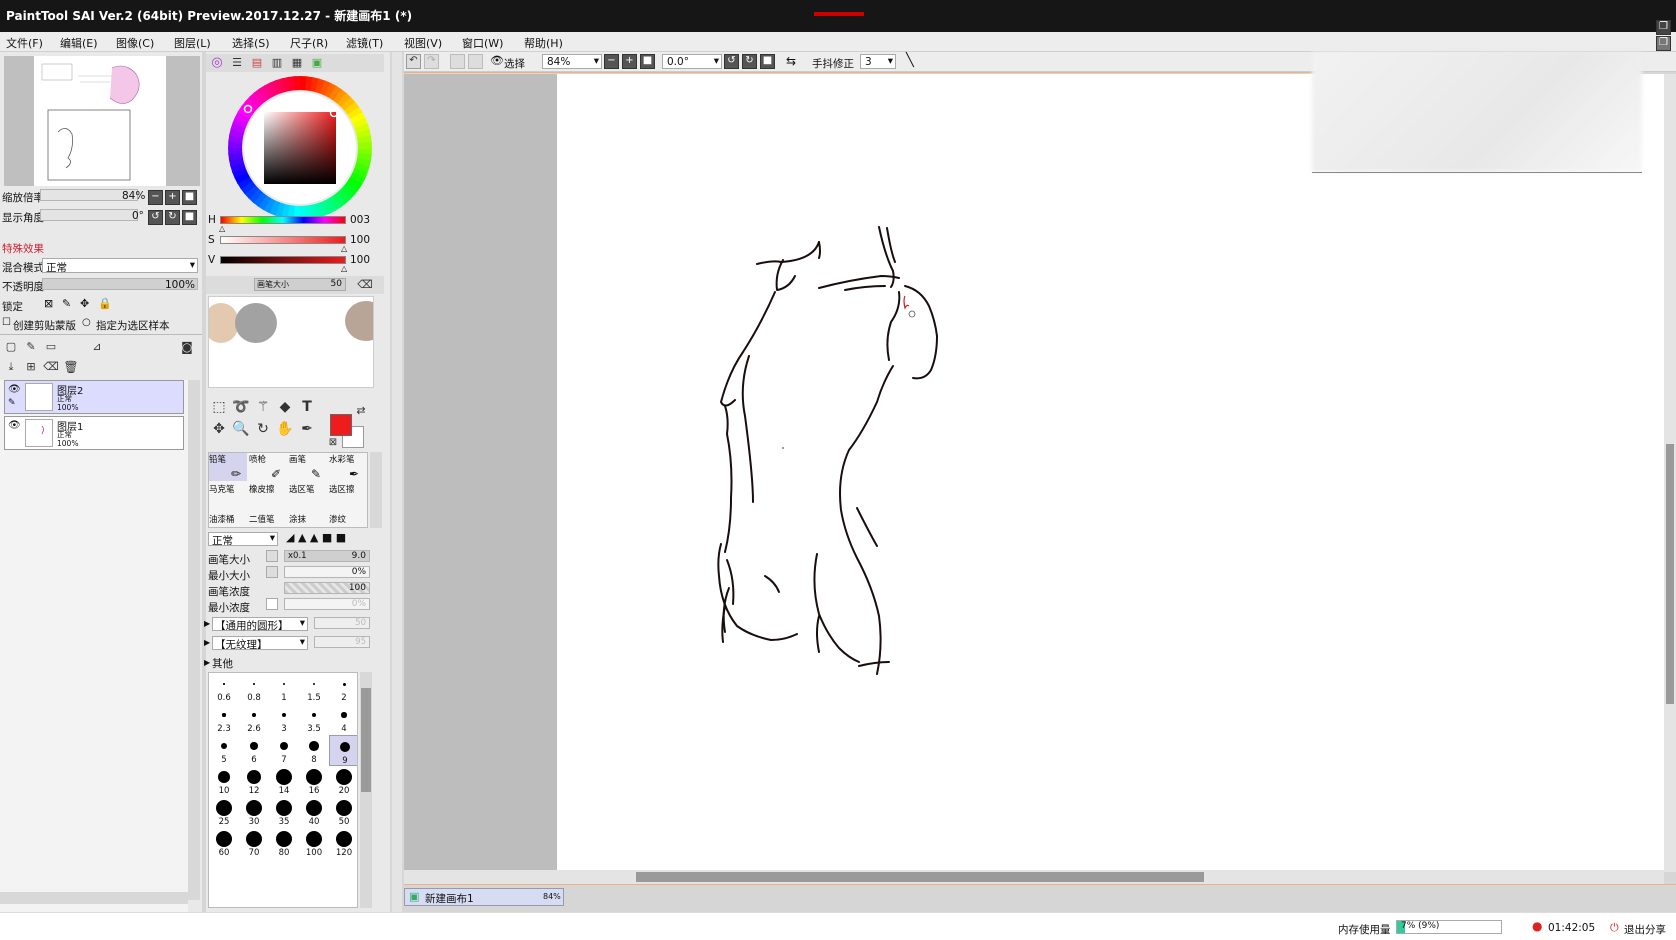 The image size is (1676, 940). I want to click on size-grid-scrollbar, so click(366, 790).